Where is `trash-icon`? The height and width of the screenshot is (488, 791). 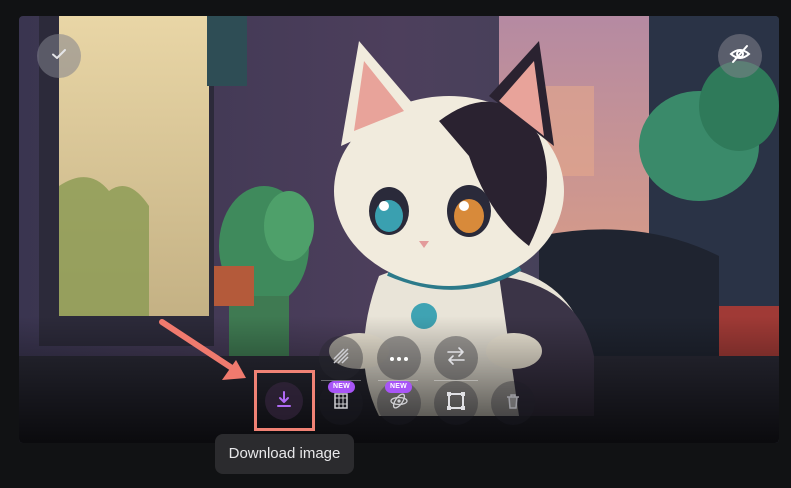 trash-icon is located at coordinates (513, 403).